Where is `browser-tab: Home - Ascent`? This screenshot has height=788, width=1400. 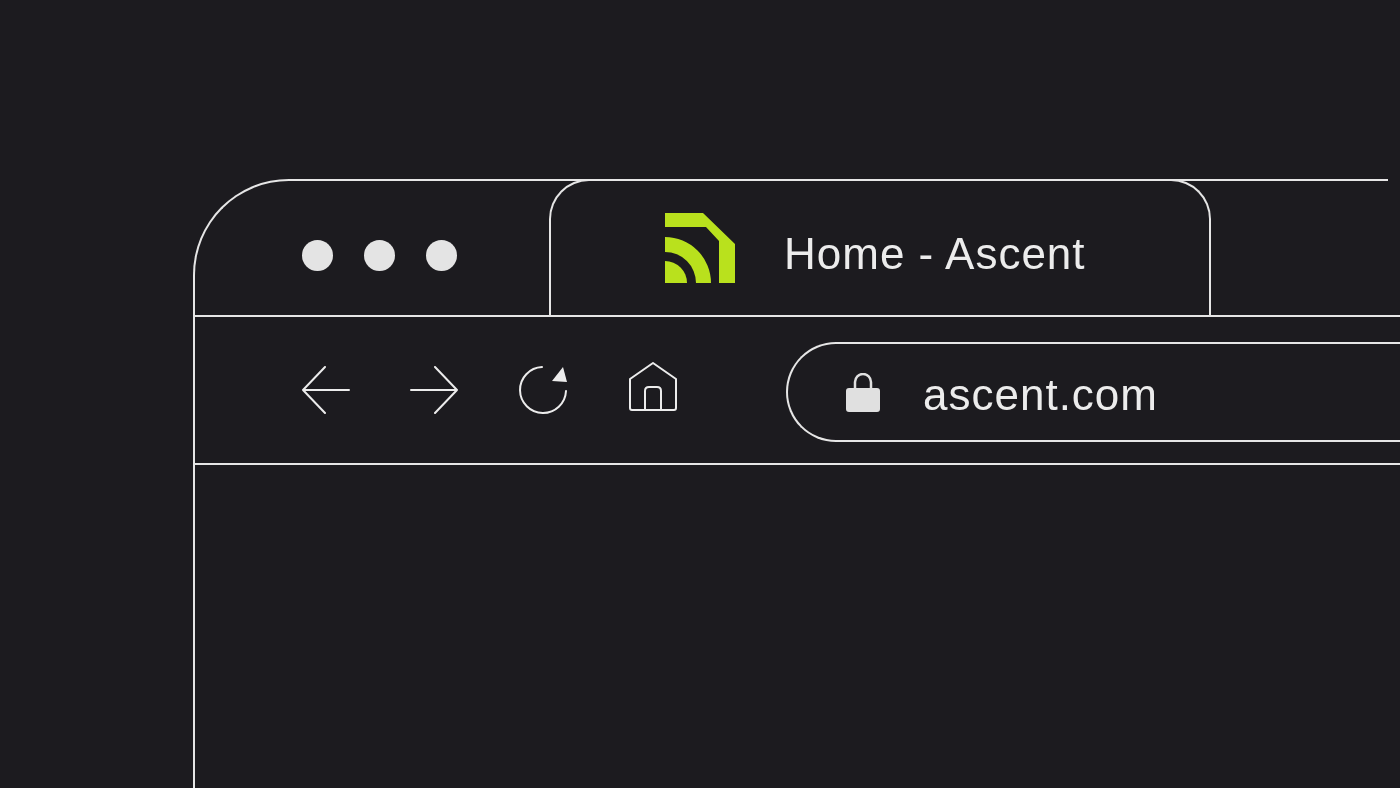 browser-tab: Home - Ascent is located at coordinates (880, 247).